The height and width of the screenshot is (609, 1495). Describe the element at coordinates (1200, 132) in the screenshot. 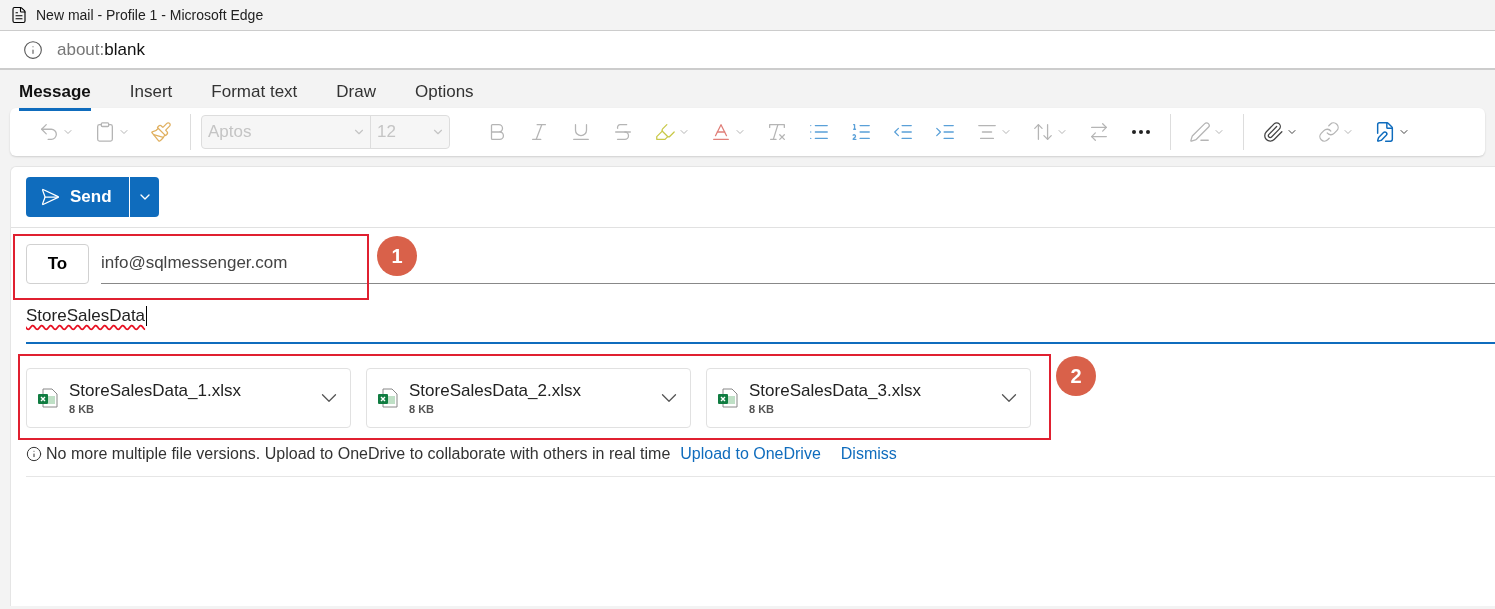

I see `pen-icon` at that location.